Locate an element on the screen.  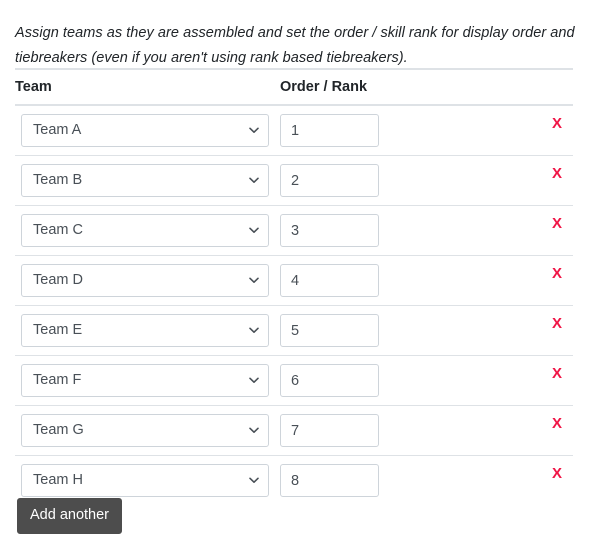
team-select: Team C is located at coordinates (145, 230).